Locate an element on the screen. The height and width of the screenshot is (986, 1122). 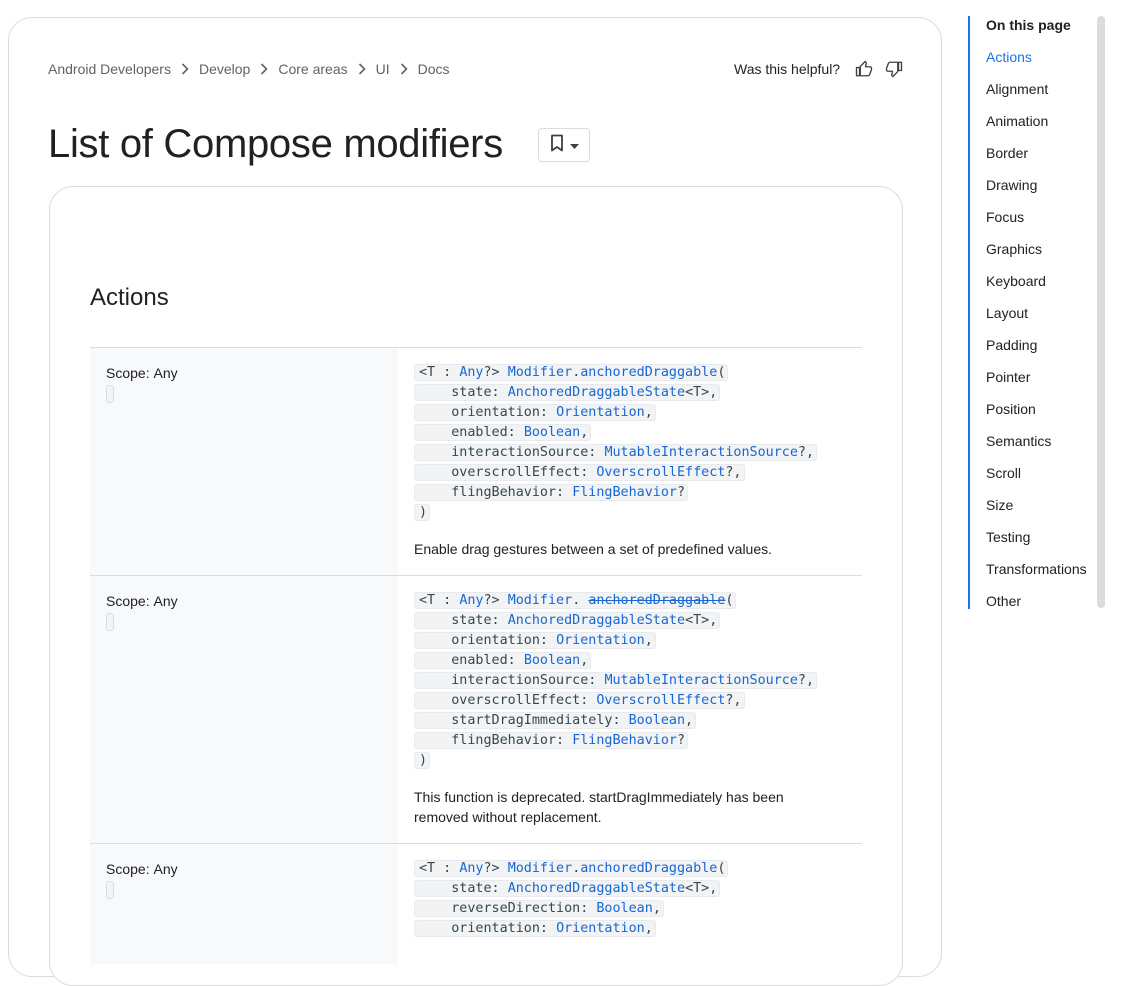
scope-value: Any is located at coordinates (165, 601).